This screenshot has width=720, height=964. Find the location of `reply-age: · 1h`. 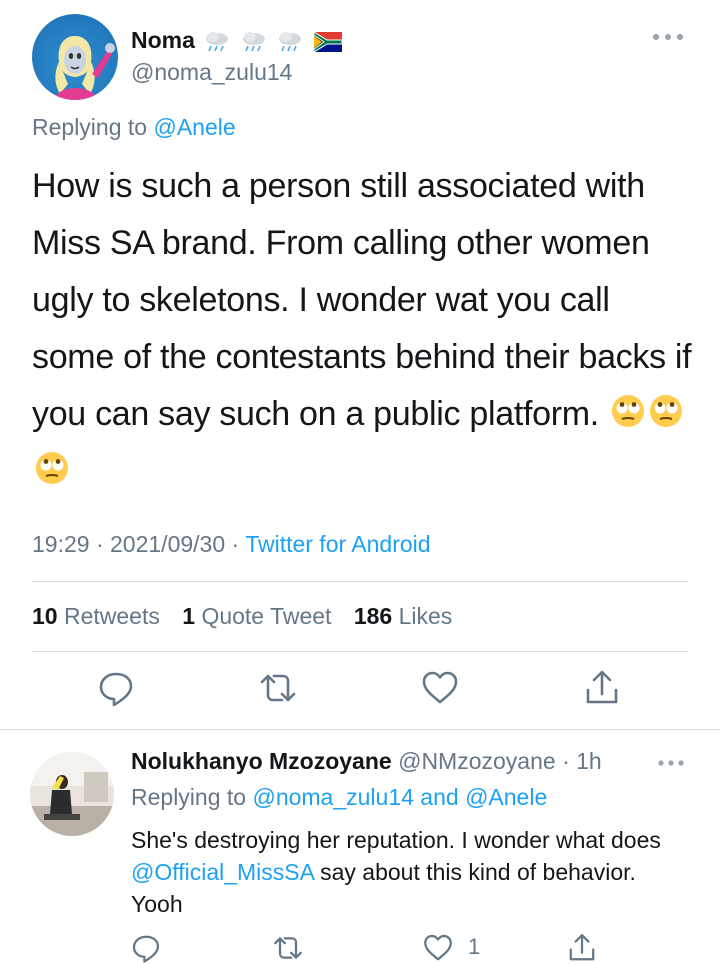

reply-age: · 1h is located at coordinates (582, 761).